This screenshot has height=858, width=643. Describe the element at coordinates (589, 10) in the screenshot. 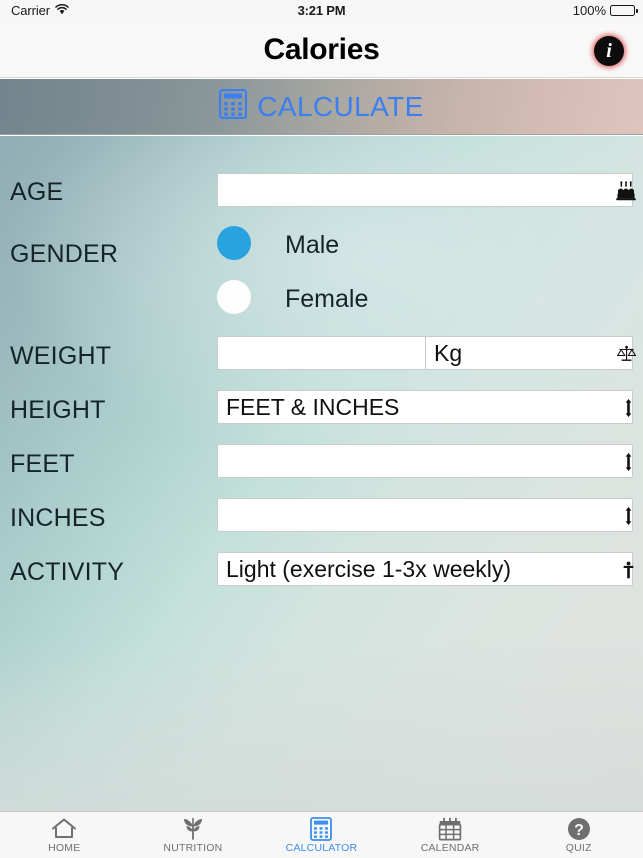

I see `battery-percent-label: 100%` at that location.